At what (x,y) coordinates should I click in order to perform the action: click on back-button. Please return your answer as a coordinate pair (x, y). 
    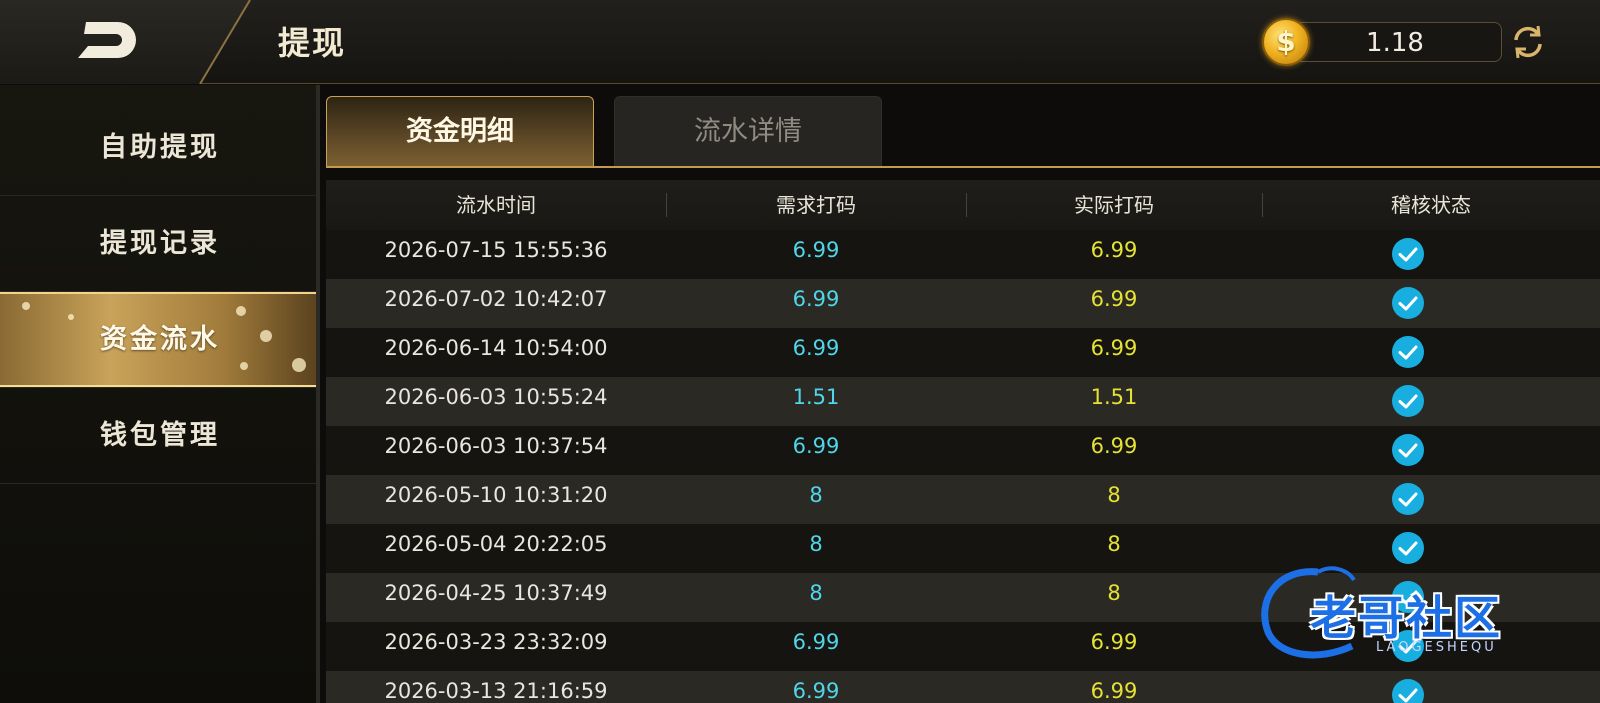
    Looking at the image, I should click on (107, 41).